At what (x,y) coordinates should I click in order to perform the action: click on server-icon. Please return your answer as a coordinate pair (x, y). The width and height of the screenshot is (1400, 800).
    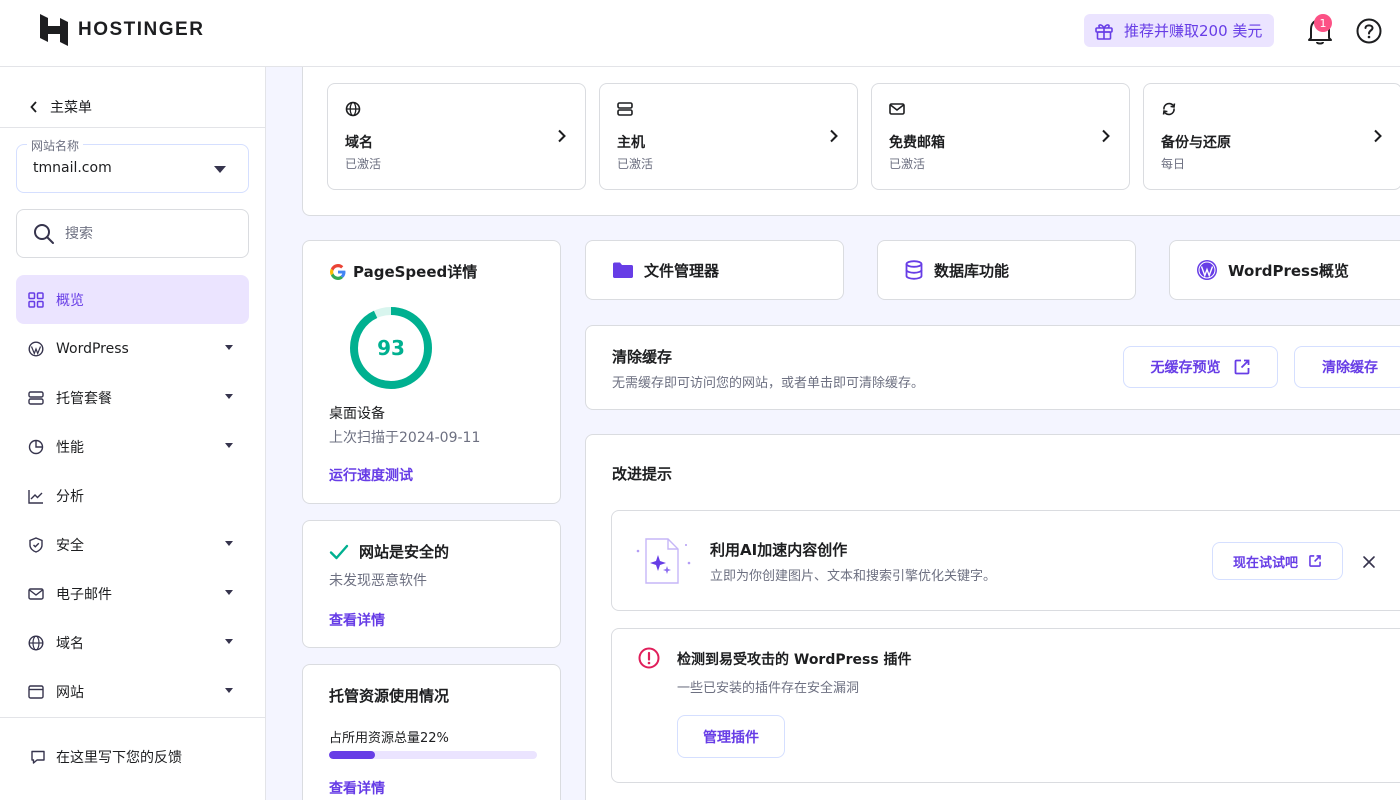
    Looking at the image, I should click on (625, 109).